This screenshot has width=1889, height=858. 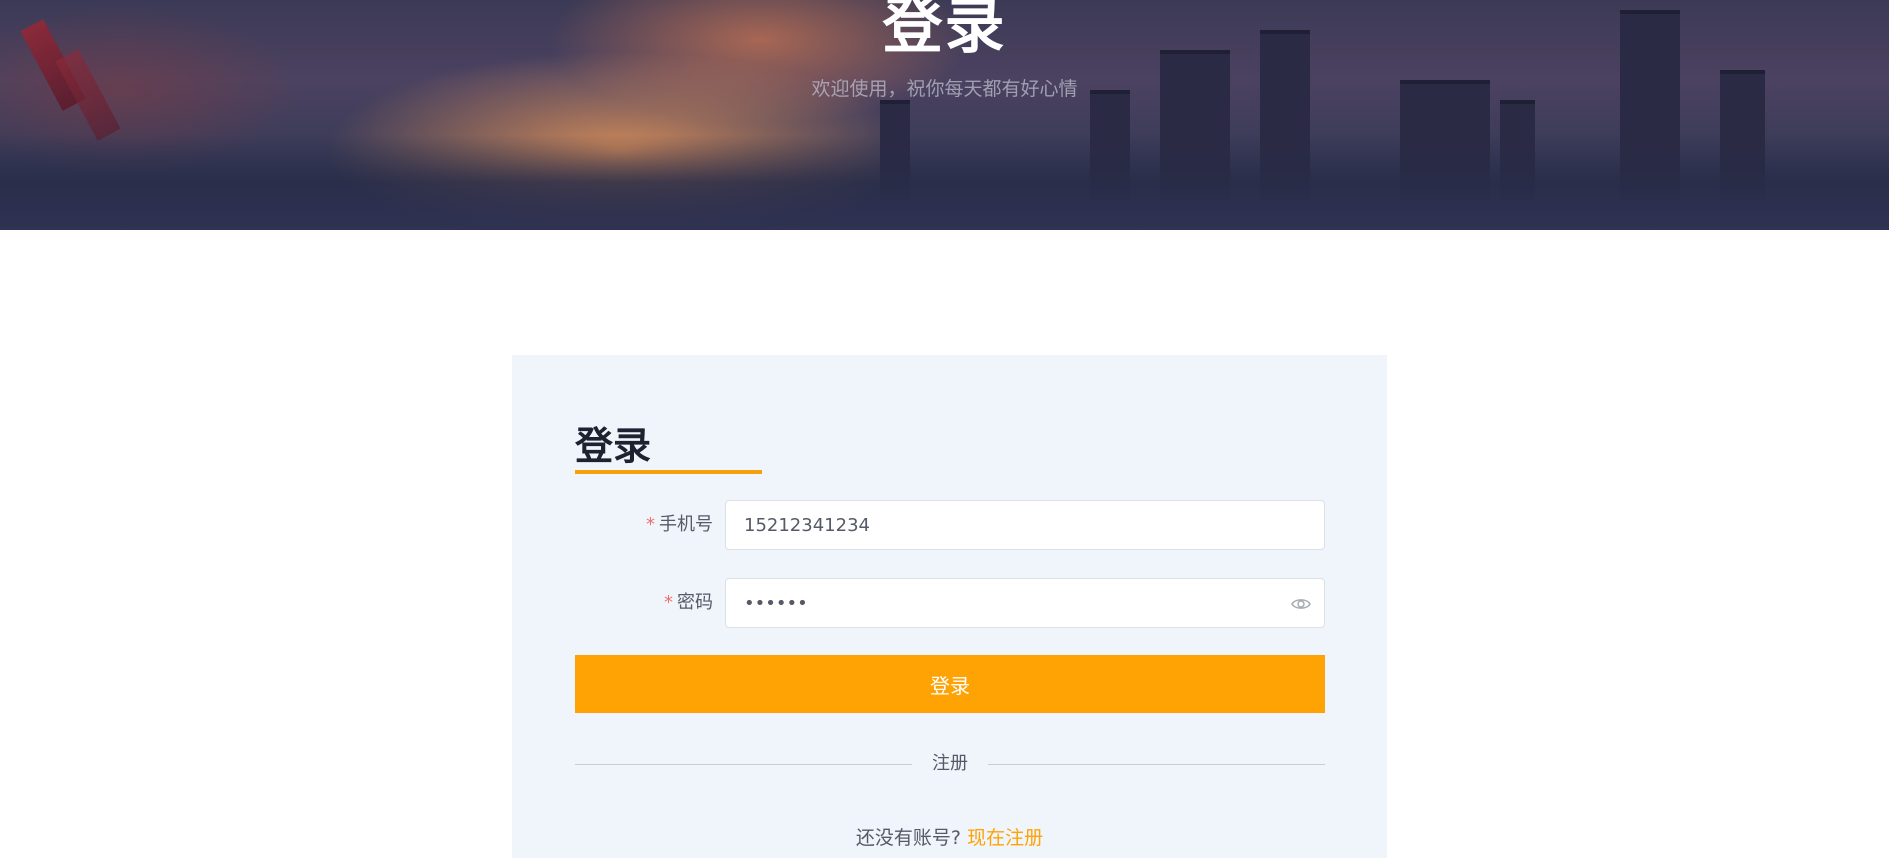 What do you see at coordinates (908, 838) in the screenshot?
I see `register-prompt: 还没有账号?` at bounding box center [908, 838].